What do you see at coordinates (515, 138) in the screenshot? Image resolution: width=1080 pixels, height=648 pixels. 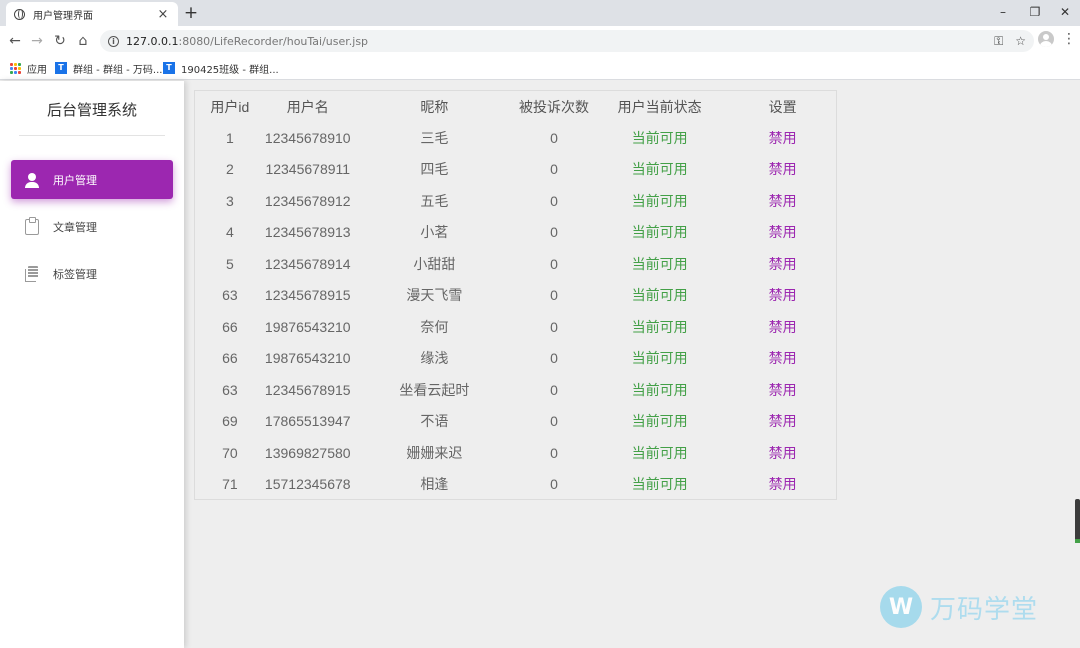 I see `table-row: 1 12345678910 三毛 0 当前可用 禁用` at bounding box center [515, 138].